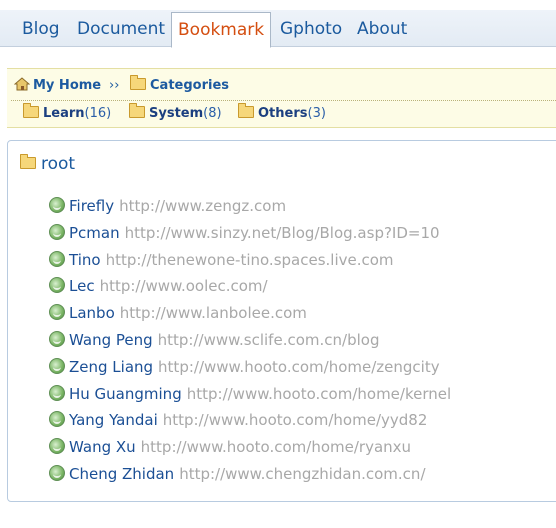 The width and height of the screenshot is (556, 528). Describe the element at coordinates (202, 206) in the screenshot. I see `bookmark-url: http://www.zengz.com` at that location.